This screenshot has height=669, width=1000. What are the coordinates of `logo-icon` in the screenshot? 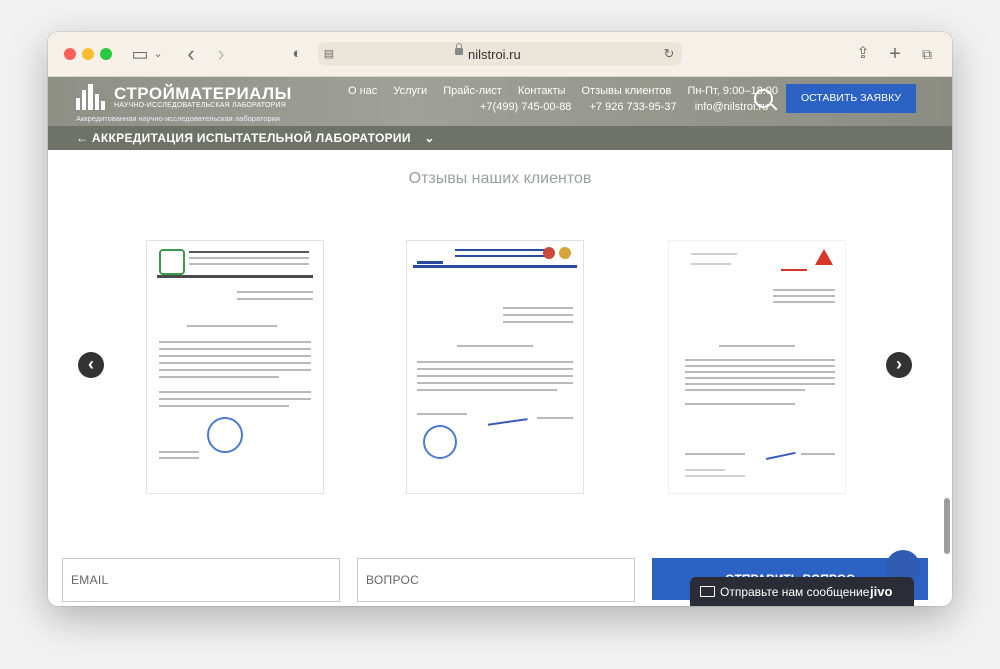 It's located at (92, 97).